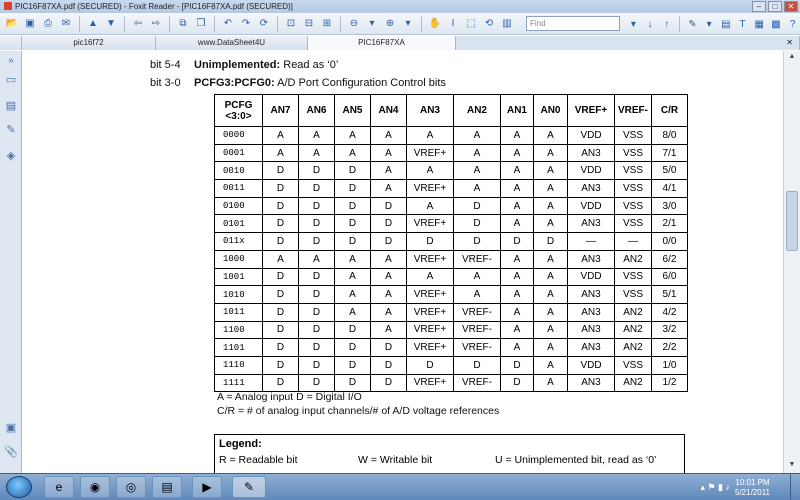 Image resolution: width=800 pixels, height=500 pixels. I want to click on bookmark-icon: ⧉, so click(183, 24).